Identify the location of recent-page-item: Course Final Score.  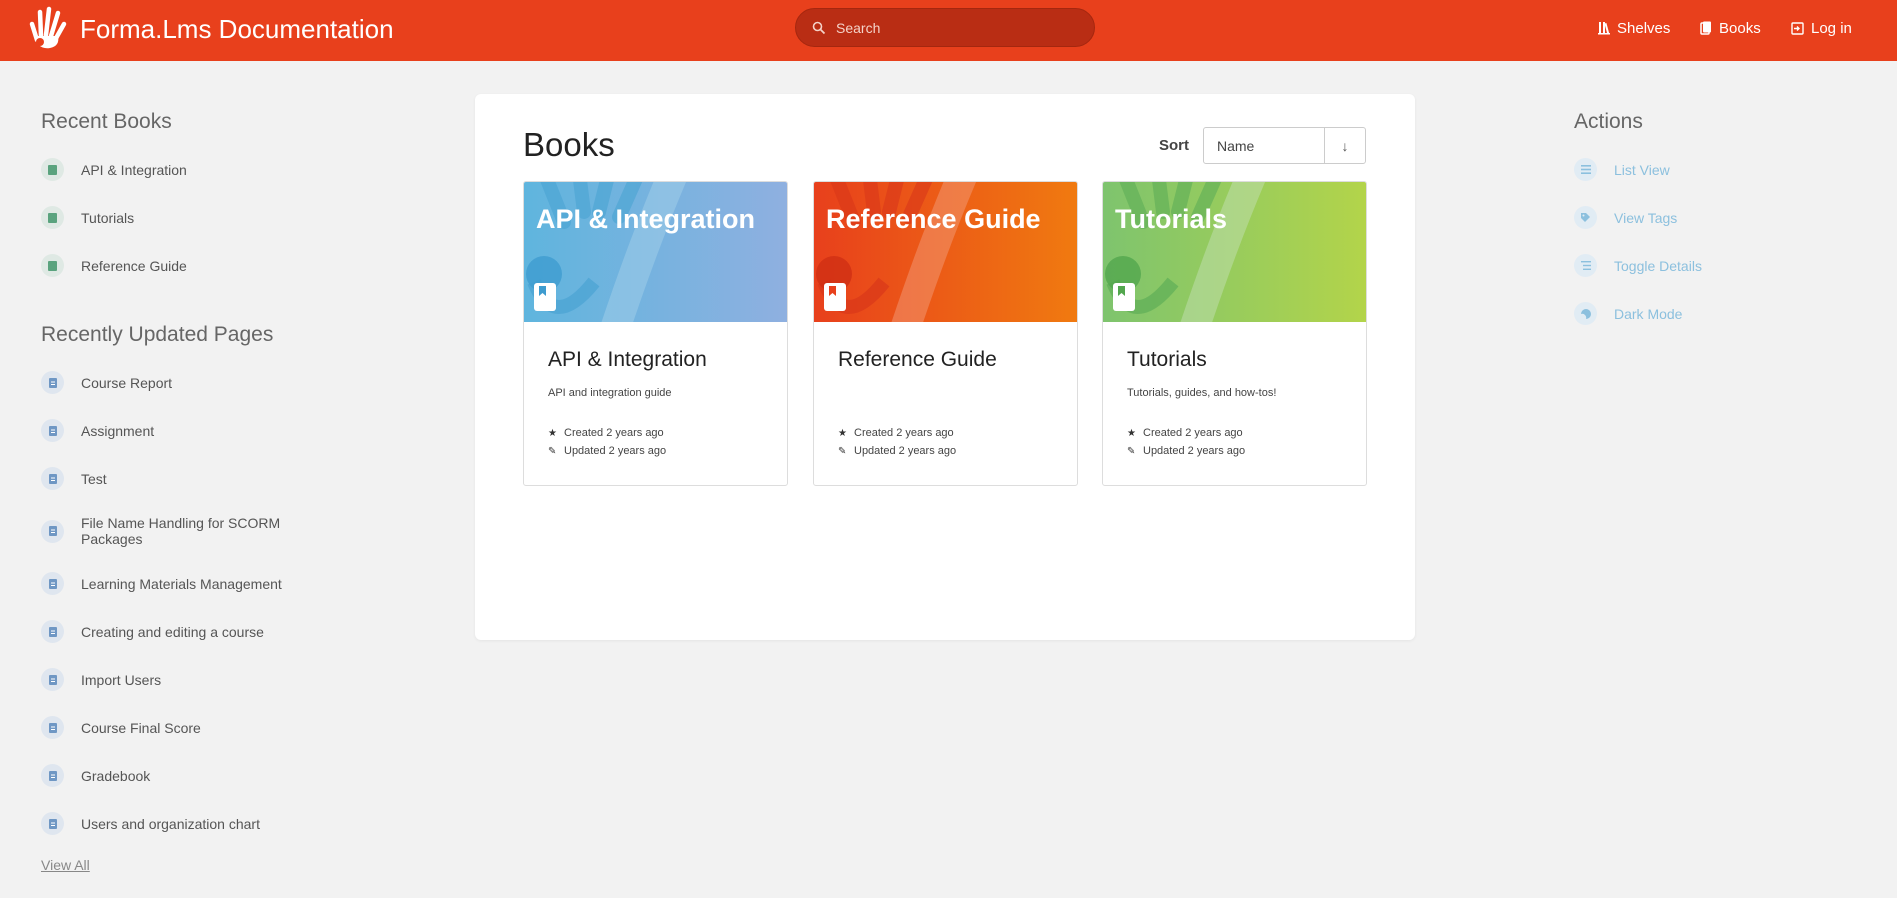
(191, 727).